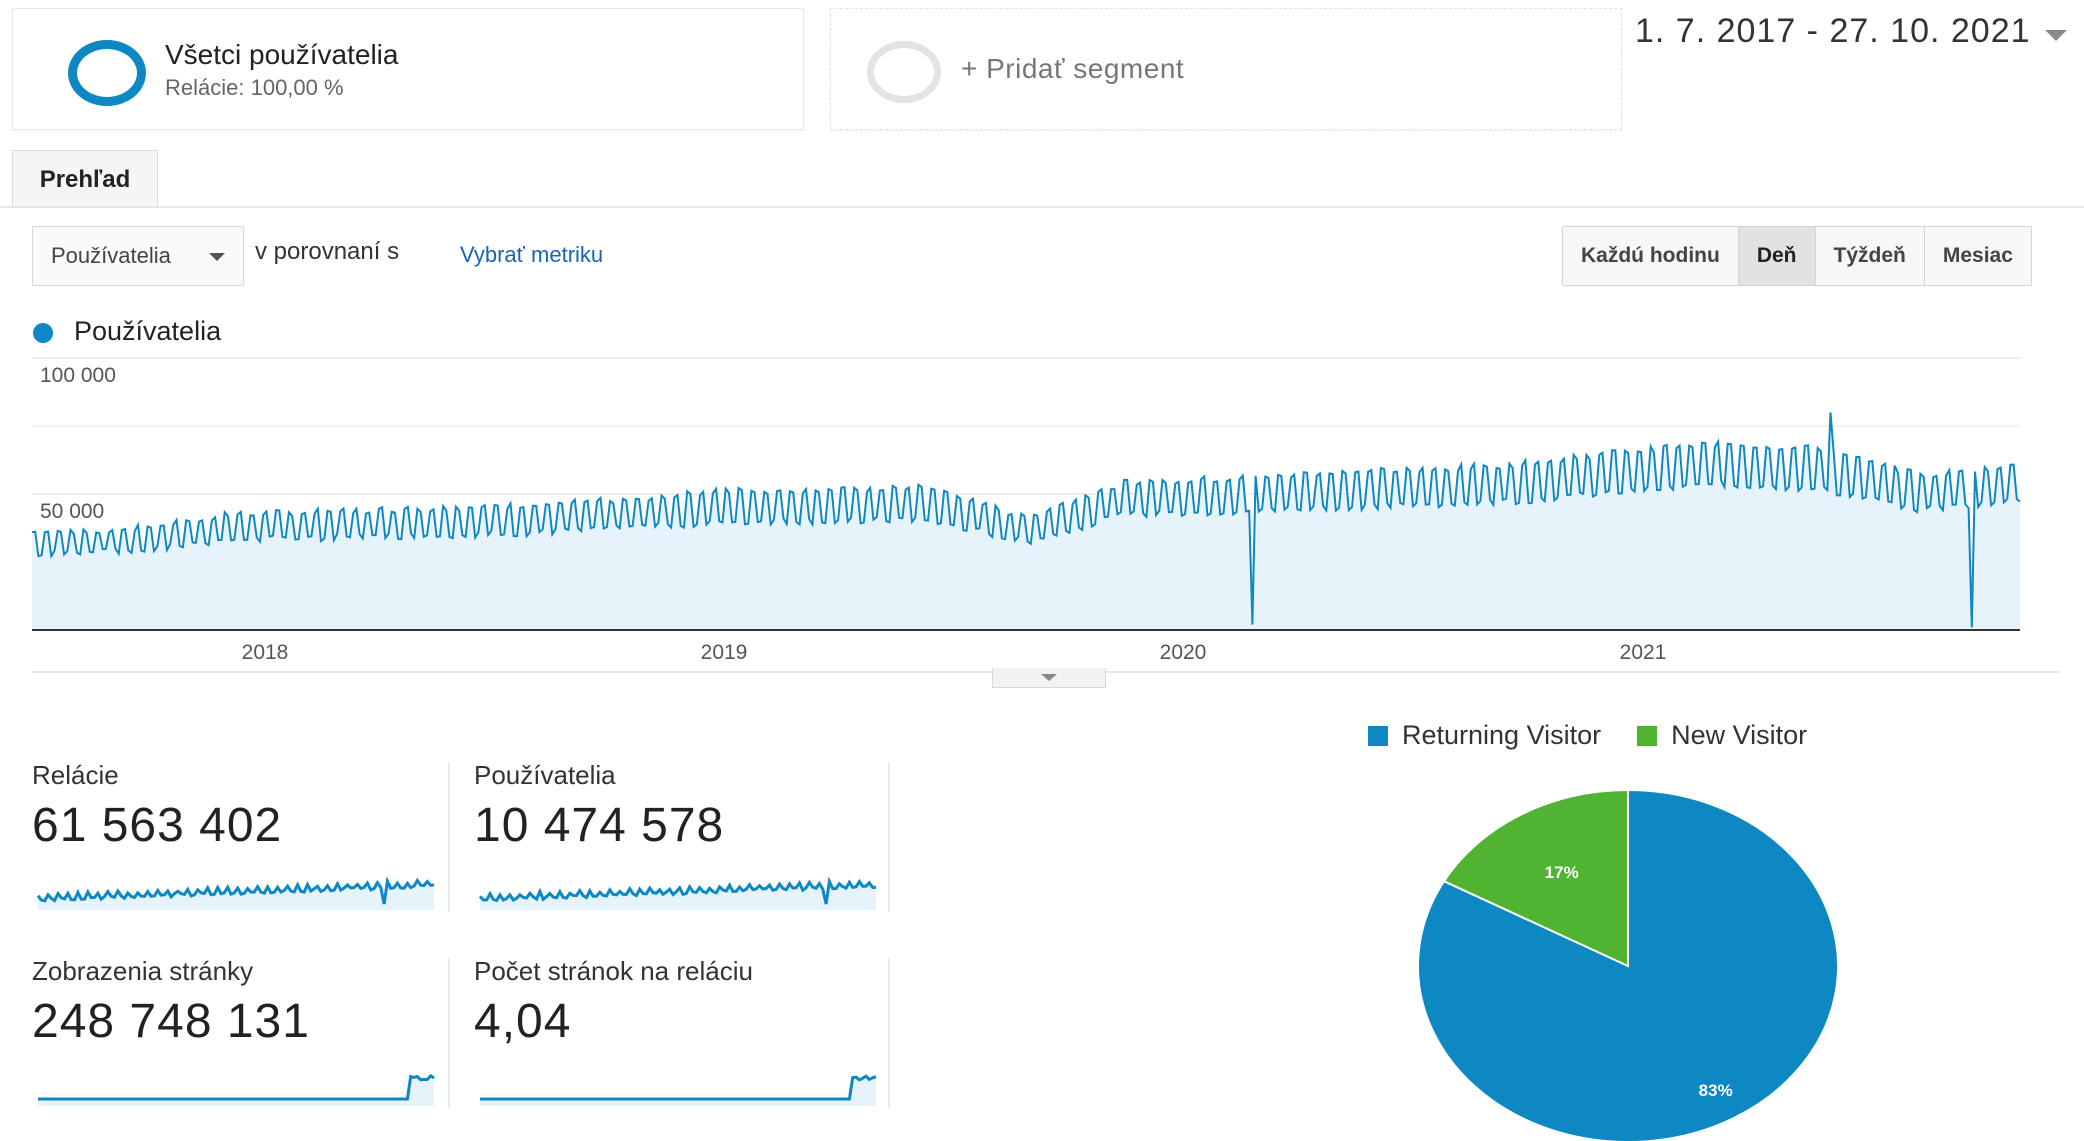 This screenshot has height=1141, width=2084. Describe the element at coordinates (1183, 652) in the screenshot. I see `x-tick-label: 2020` at that location.